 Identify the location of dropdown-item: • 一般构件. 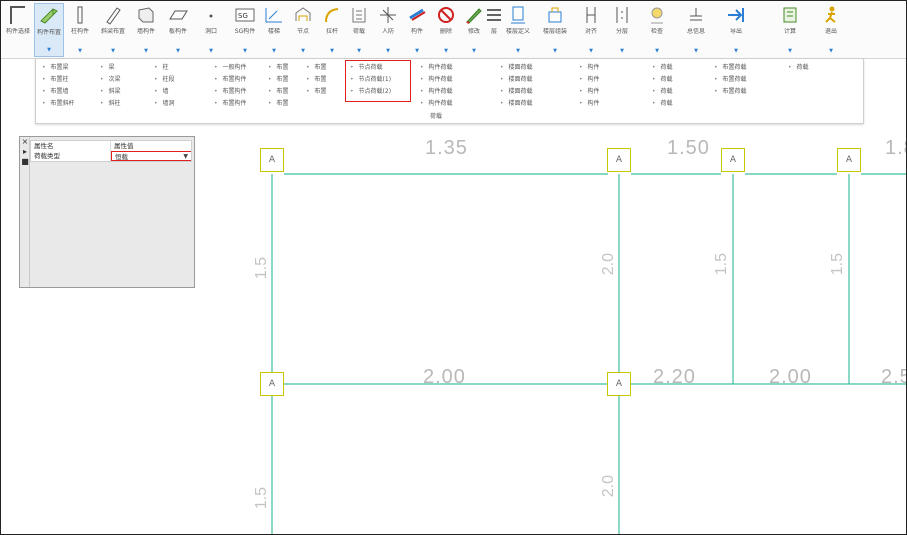
(230, 68).